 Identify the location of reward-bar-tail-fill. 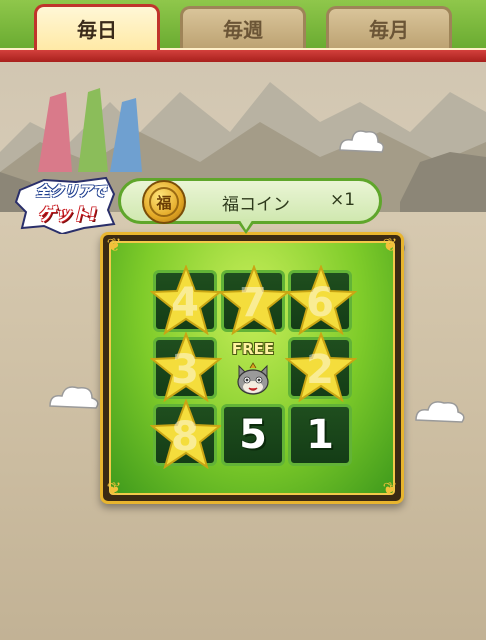
(246, 224).